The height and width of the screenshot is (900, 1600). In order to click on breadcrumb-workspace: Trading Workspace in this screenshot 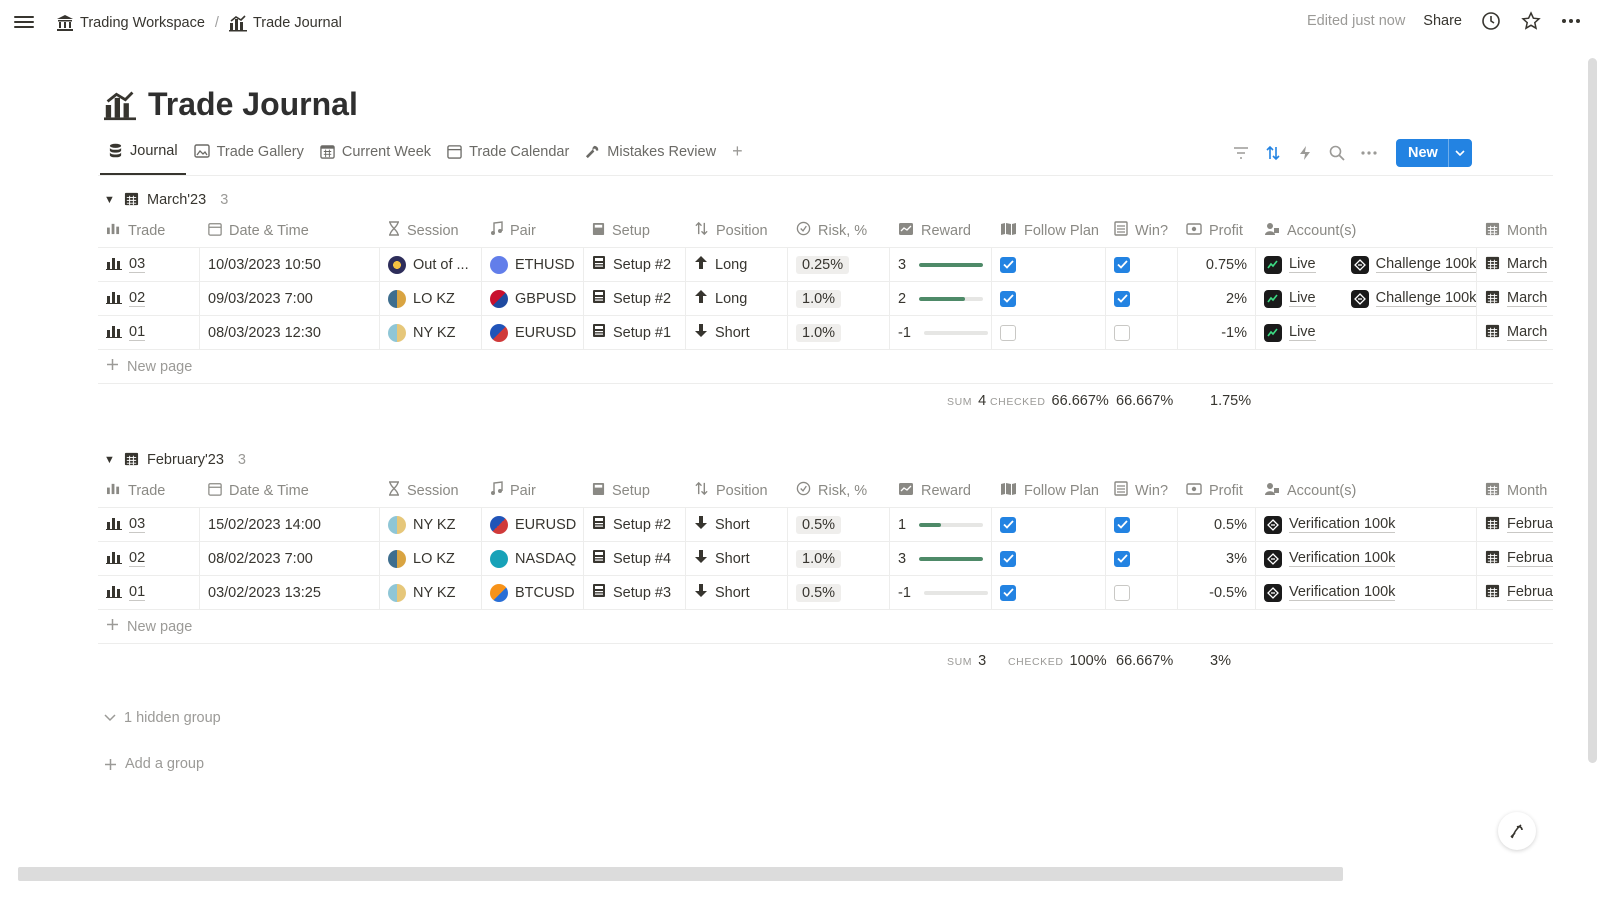, I will do `click(130, 23)`.